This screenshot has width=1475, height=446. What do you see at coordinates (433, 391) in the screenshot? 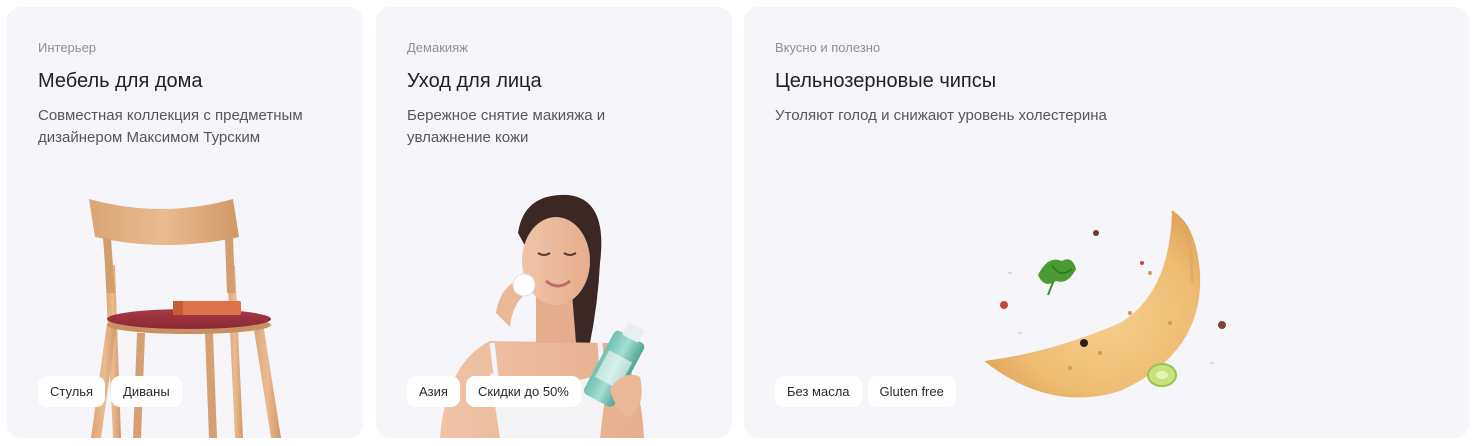
I see `tag-asia: Азия` at bounding box center [433, 391].